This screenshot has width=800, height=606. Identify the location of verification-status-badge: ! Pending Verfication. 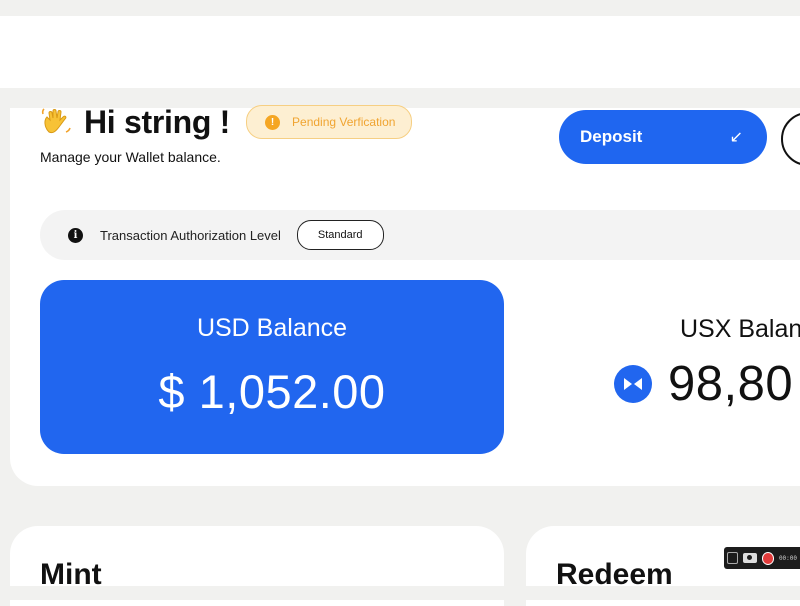
(329, 122).